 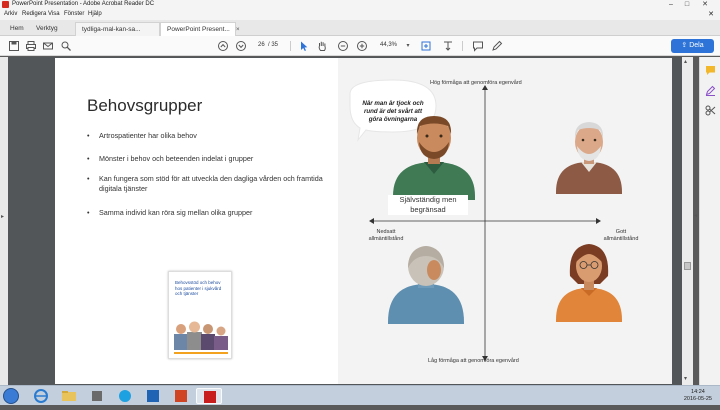 I want to click on taskbar-powerpoint-icon, so click(x=181, y=396).